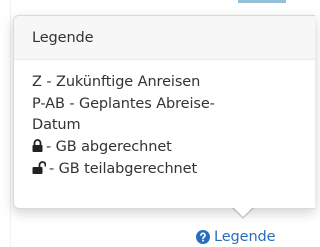  Describe the element at coordinates (37, 149) in the screenshot. I see `lock-icon` at that location.